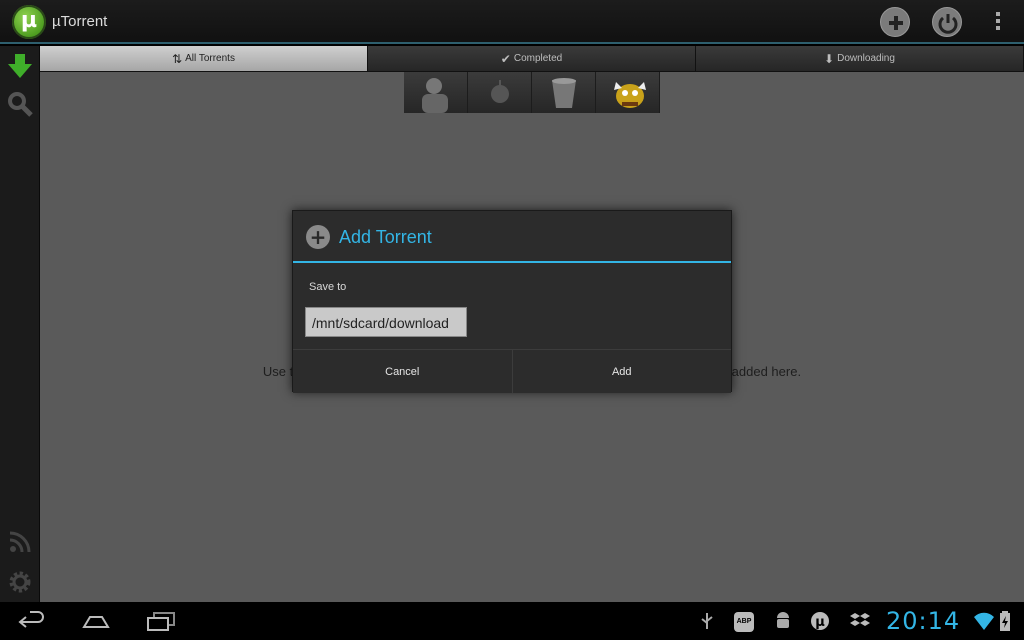  What do you see at coordinates (707, 621) in the screenshot?
I see `usb-icon` at bounding box center [707, 621].